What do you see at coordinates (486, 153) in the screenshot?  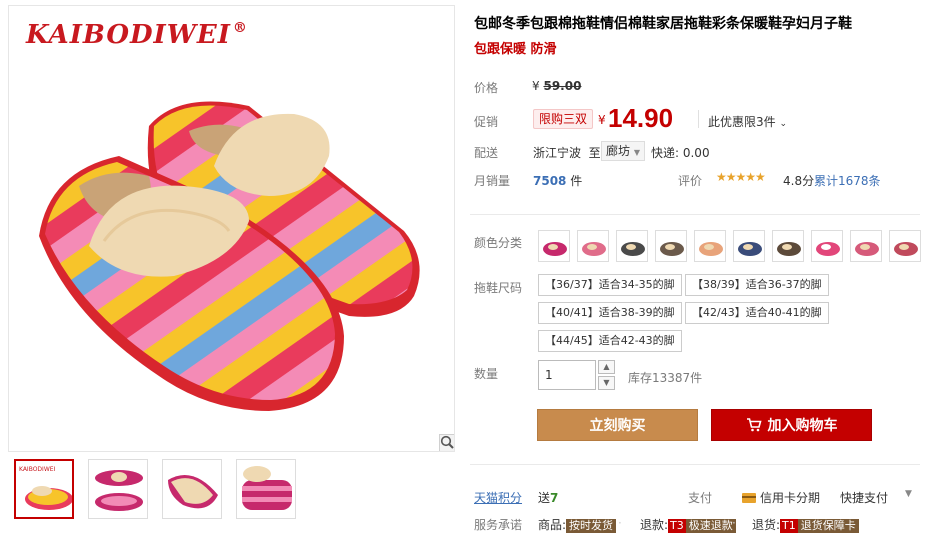 I see `delivery-label: 配送` at bounding box center [486, 153].